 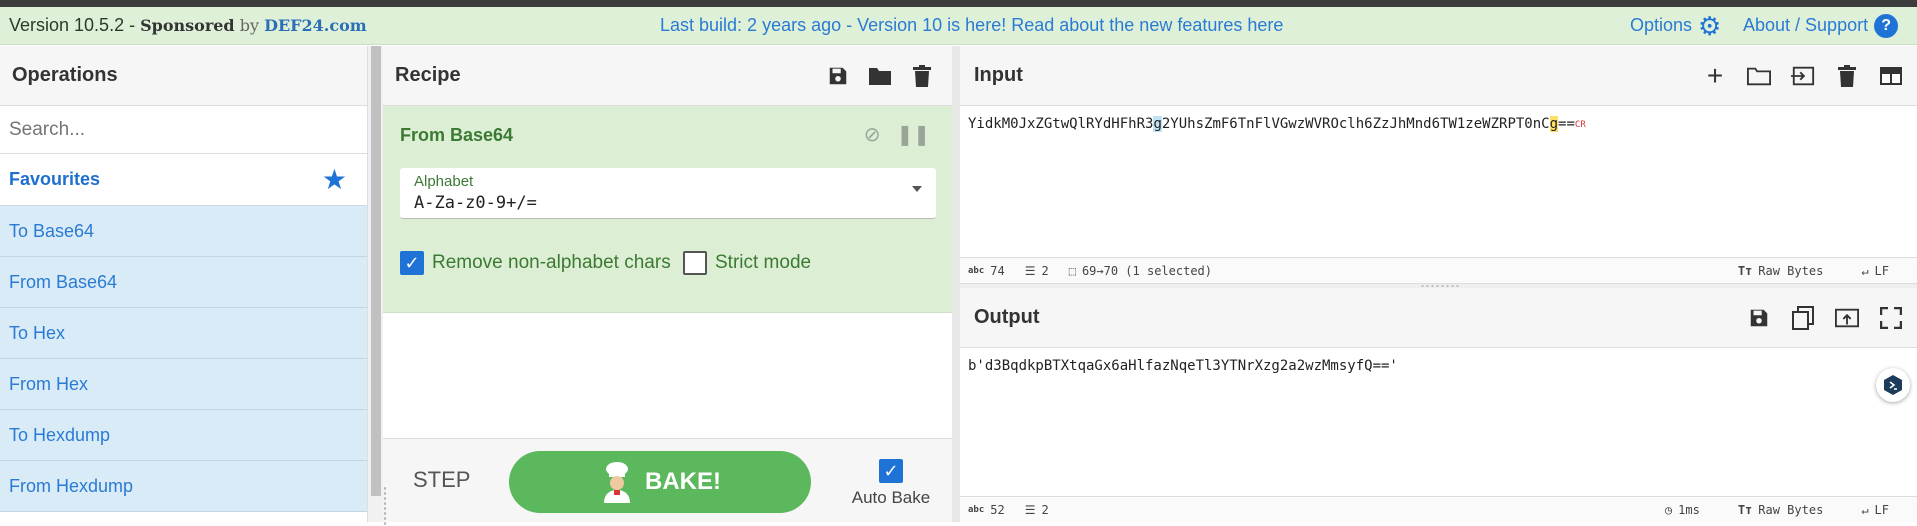 I want to click on output-format-value: Raw Bytes, so click(x=1791, y=509).